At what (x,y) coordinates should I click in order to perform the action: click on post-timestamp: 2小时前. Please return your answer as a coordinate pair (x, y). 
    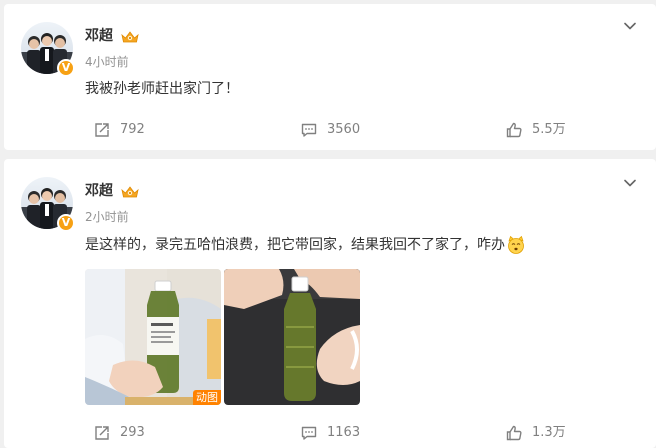
    Looking at the image, I should click on (107, 217).